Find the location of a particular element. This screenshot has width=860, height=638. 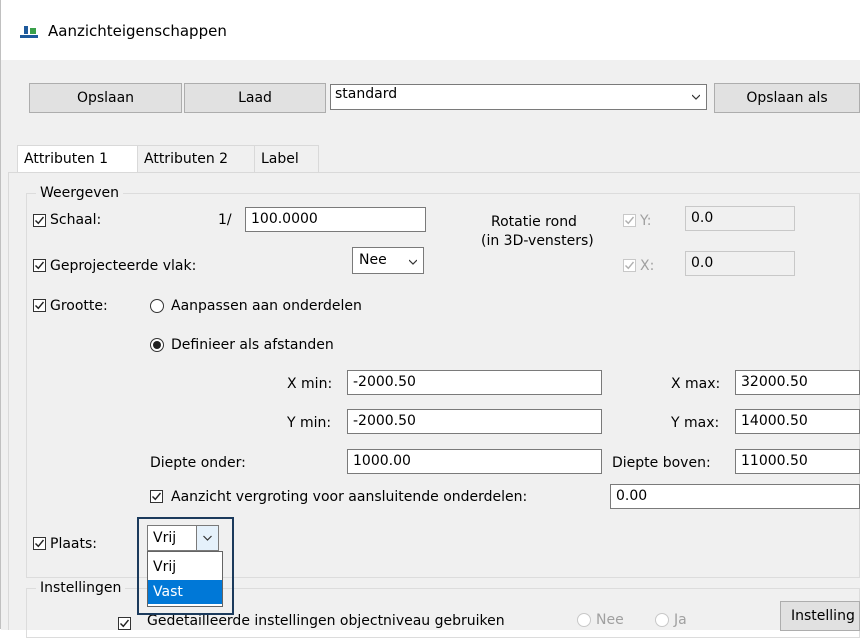

scale-checkbox is located at coordinates (39, 220).